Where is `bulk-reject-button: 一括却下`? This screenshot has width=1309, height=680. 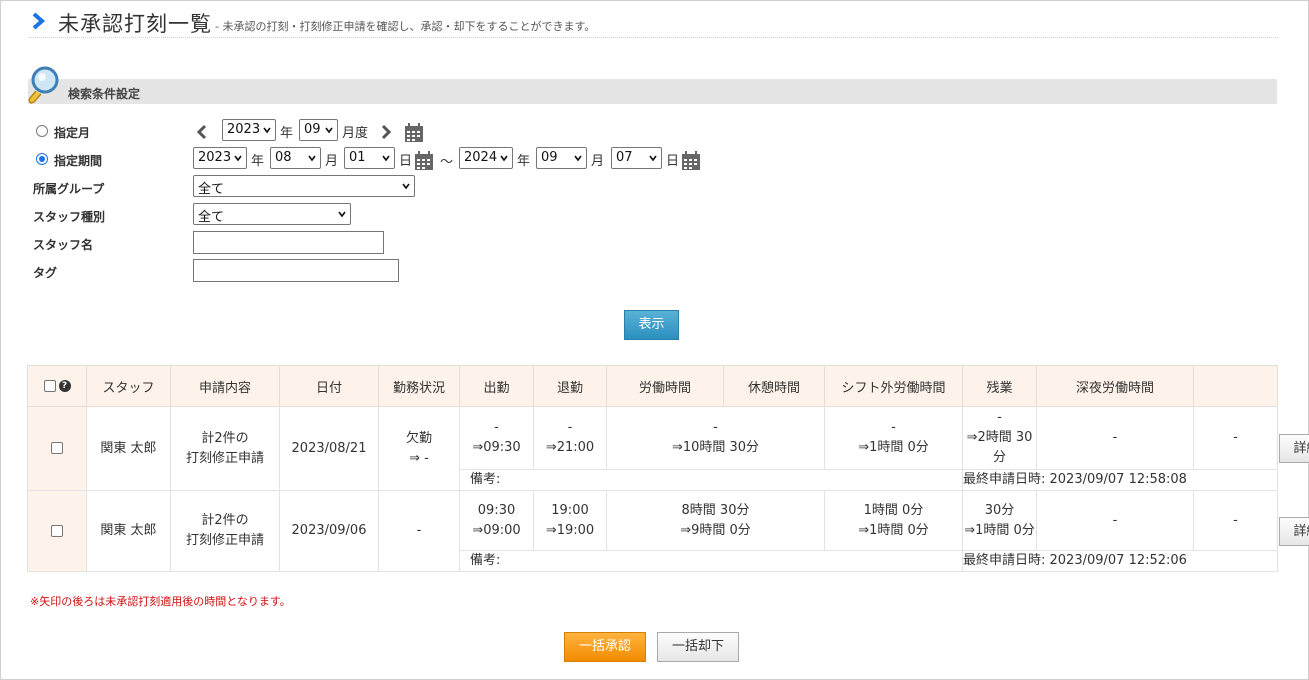
bulk-reject-button: 一括却下 is located at coordinates (698, 647).